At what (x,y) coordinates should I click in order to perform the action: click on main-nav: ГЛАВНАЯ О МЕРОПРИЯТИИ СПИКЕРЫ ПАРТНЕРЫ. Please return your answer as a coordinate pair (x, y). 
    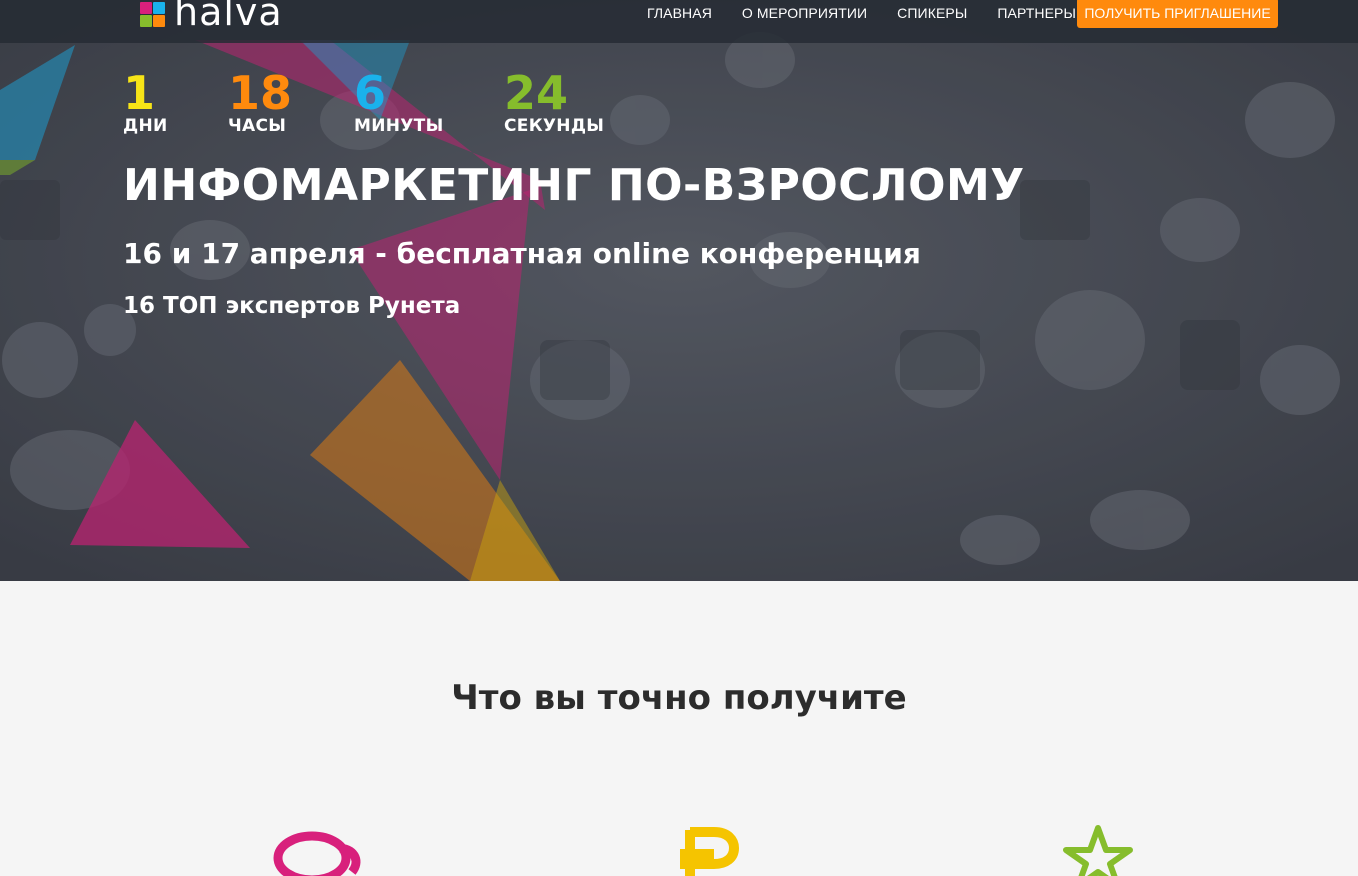
    Looking at the image, I should click on (876, 13).